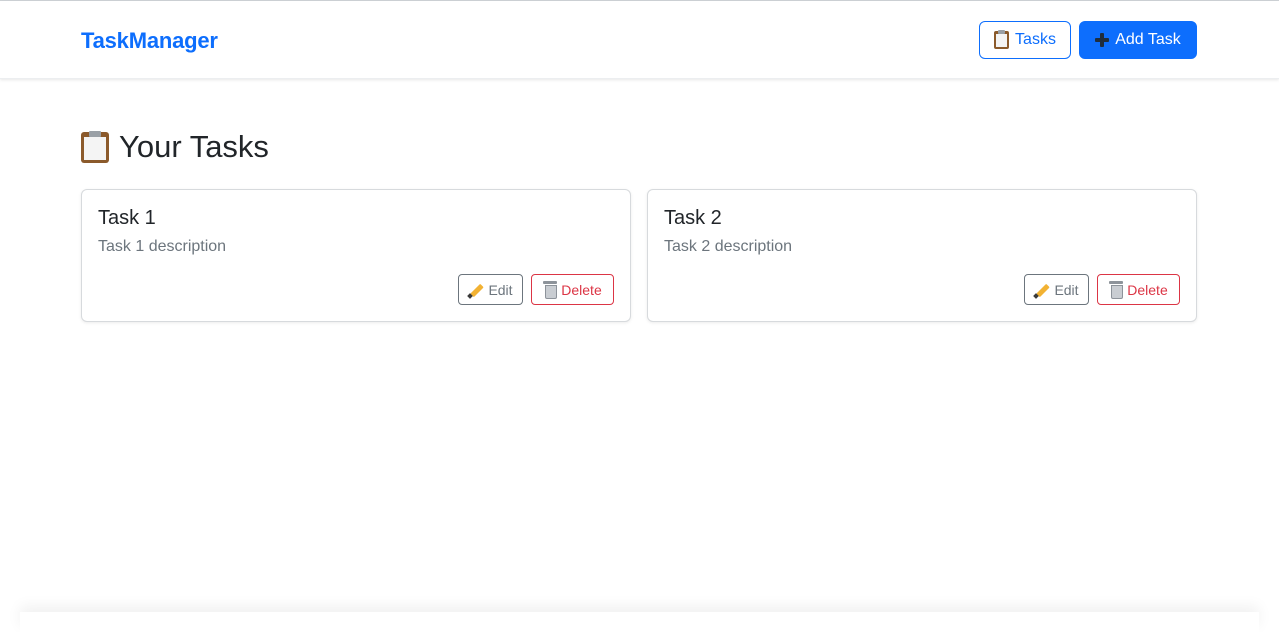 The image size is (1279, 632). Describe the element at coordinates (1148, 39) in the screenshot. I see `add-task-button-label: Add Task` at that location.